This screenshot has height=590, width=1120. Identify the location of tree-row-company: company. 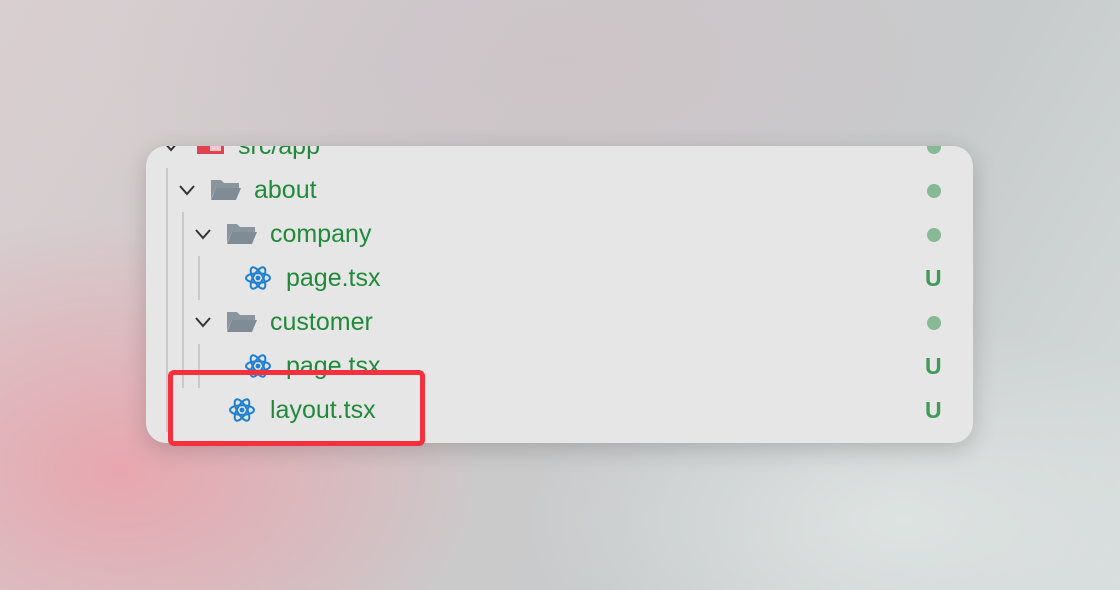
(559, 234).